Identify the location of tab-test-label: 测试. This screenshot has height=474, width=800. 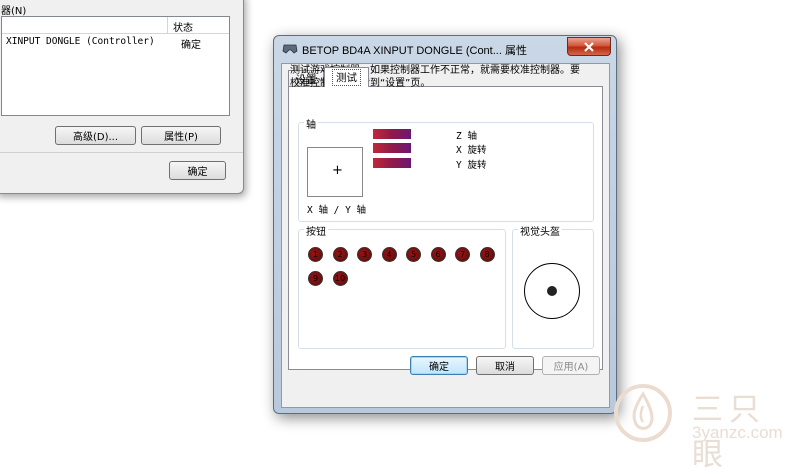
(346, 77).